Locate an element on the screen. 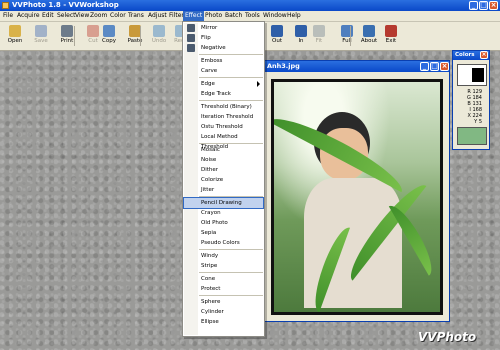  menu-color: Color is located at coordinates (118, 16).